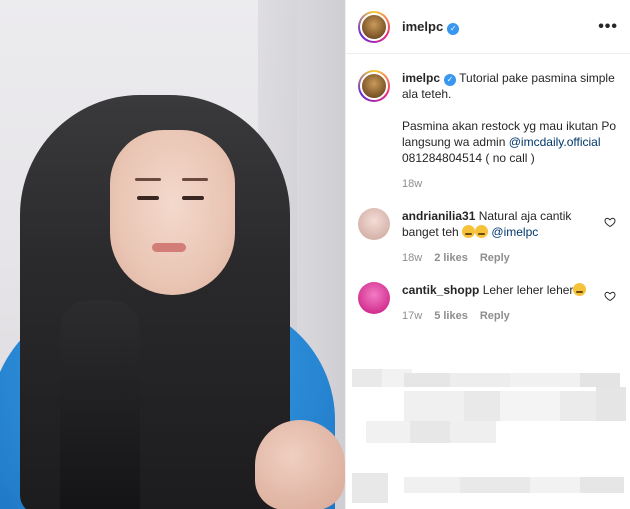  What do you see at coordinates (195, 179) in the screenshot?
I see `right-eyebrow` at bounding box center [195, 179].